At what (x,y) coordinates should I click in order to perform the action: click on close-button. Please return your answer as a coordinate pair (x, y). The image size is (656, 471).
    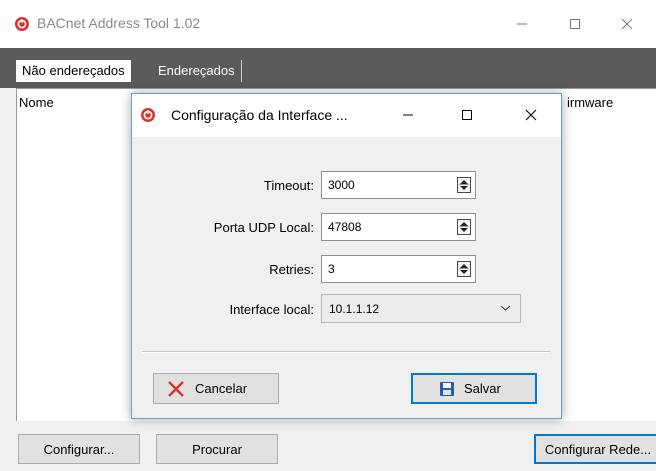
    Looking at the image, I should click on (627, 24).